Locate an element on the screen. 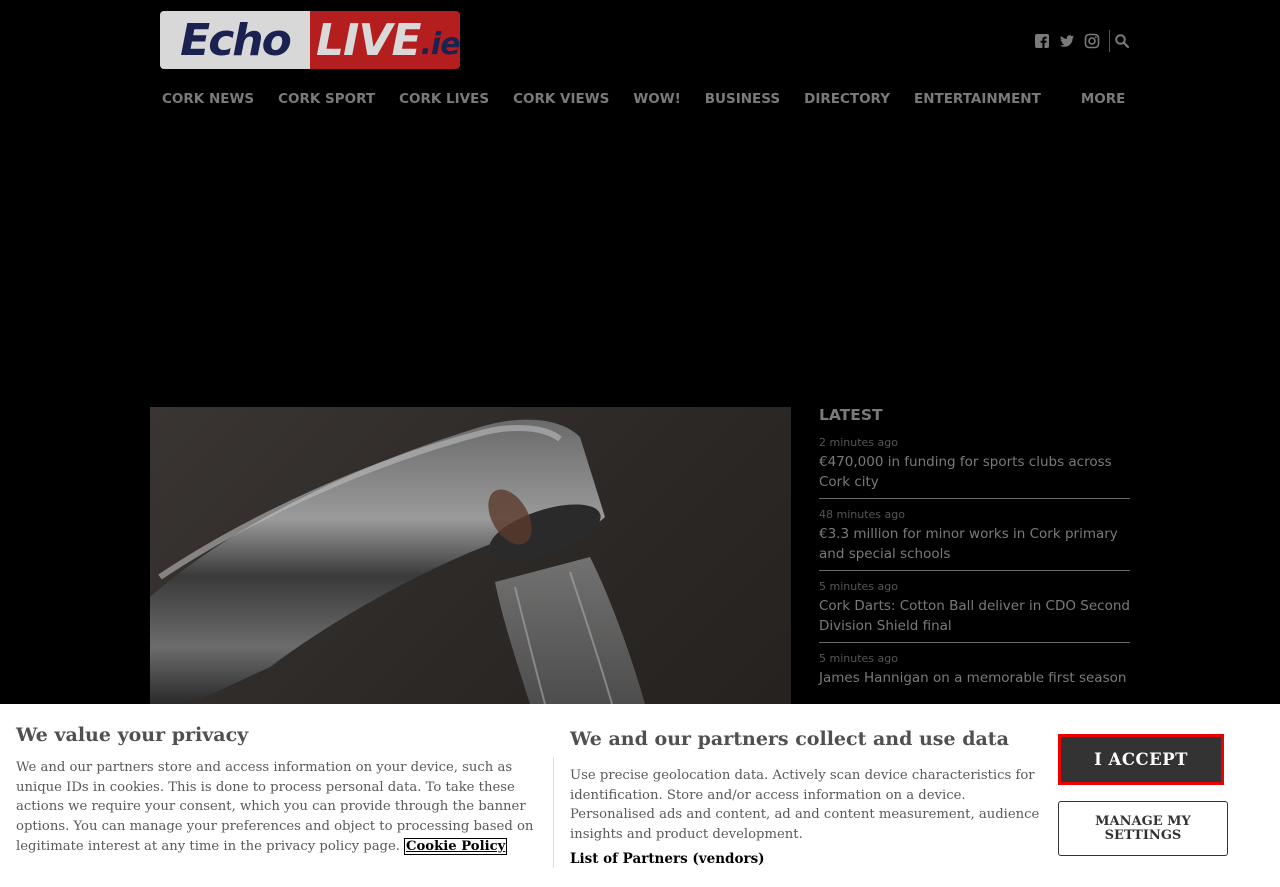  logo-ie-text: .ie is located at coordinates (440, 44).